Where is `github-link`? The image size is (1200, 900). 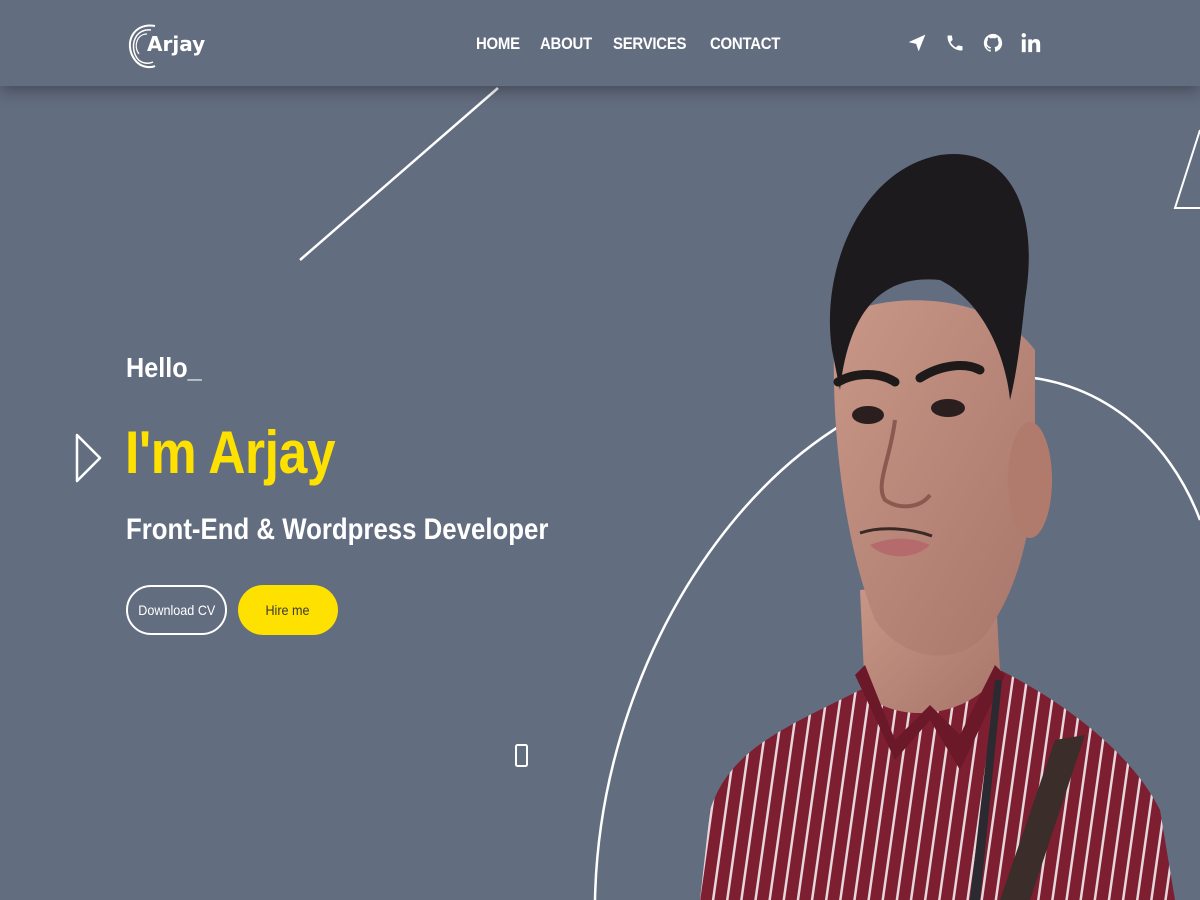 github-link is located at coordinates (993, 43).